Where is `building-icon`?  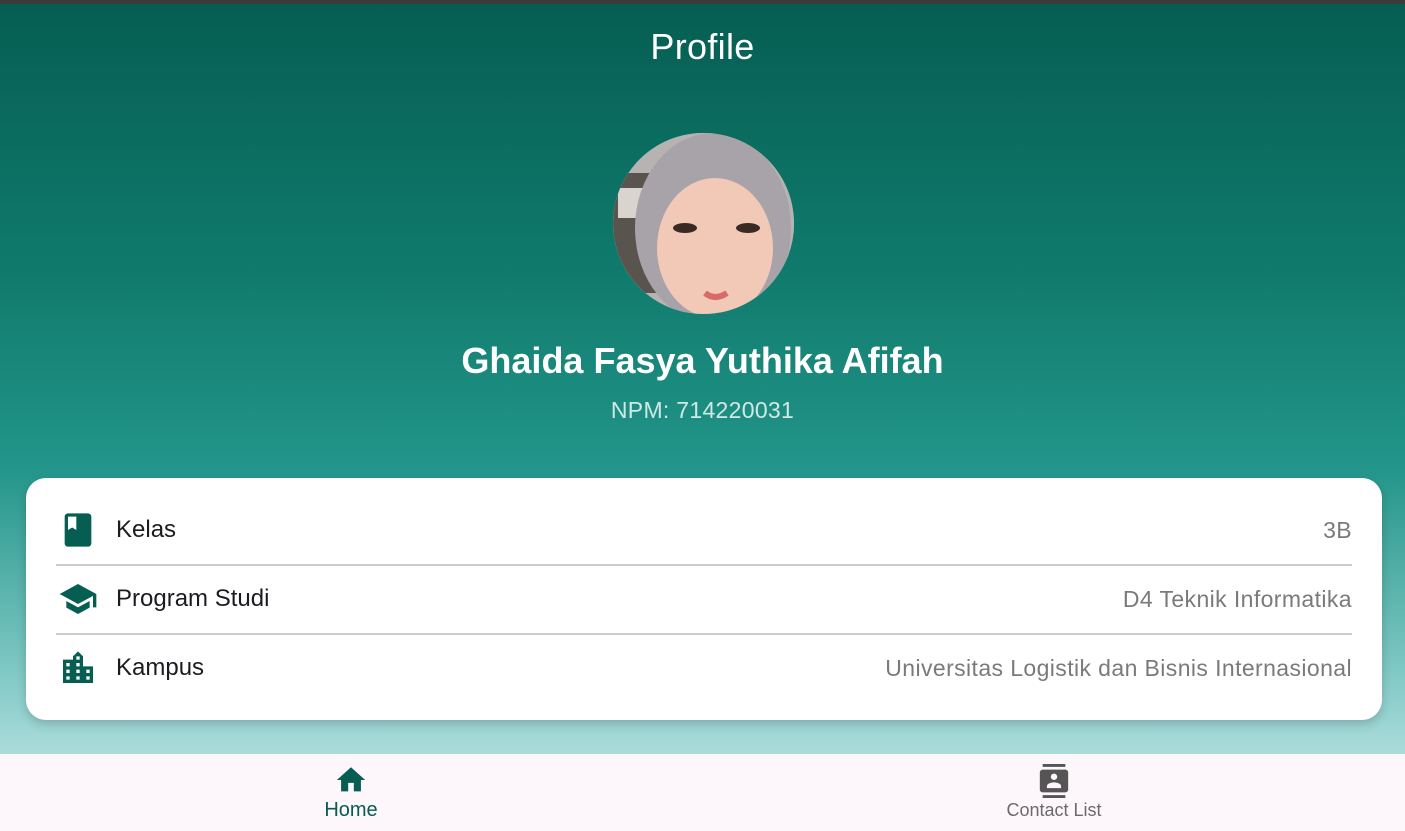 building-icon is located at coordinates (78, 668).